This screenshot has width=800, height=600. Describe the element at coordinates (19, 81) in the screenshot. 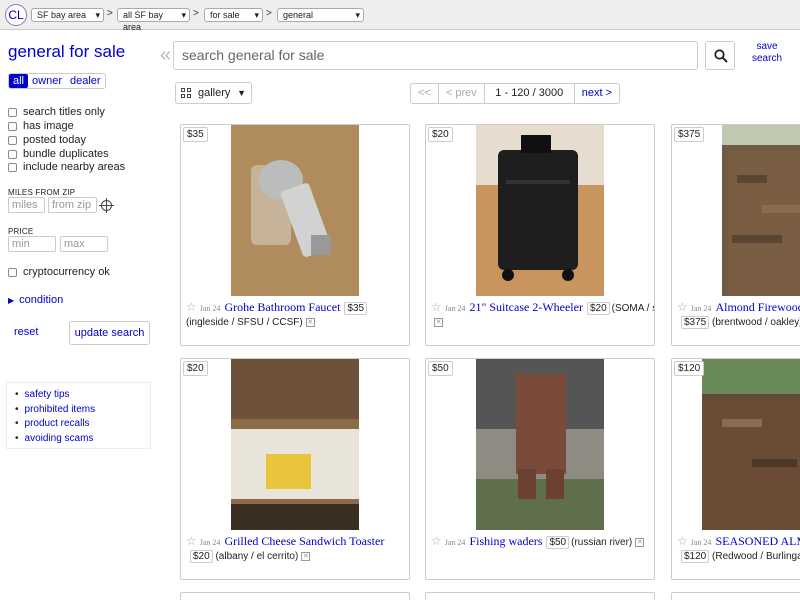

I see `tab-all: all` at that location.